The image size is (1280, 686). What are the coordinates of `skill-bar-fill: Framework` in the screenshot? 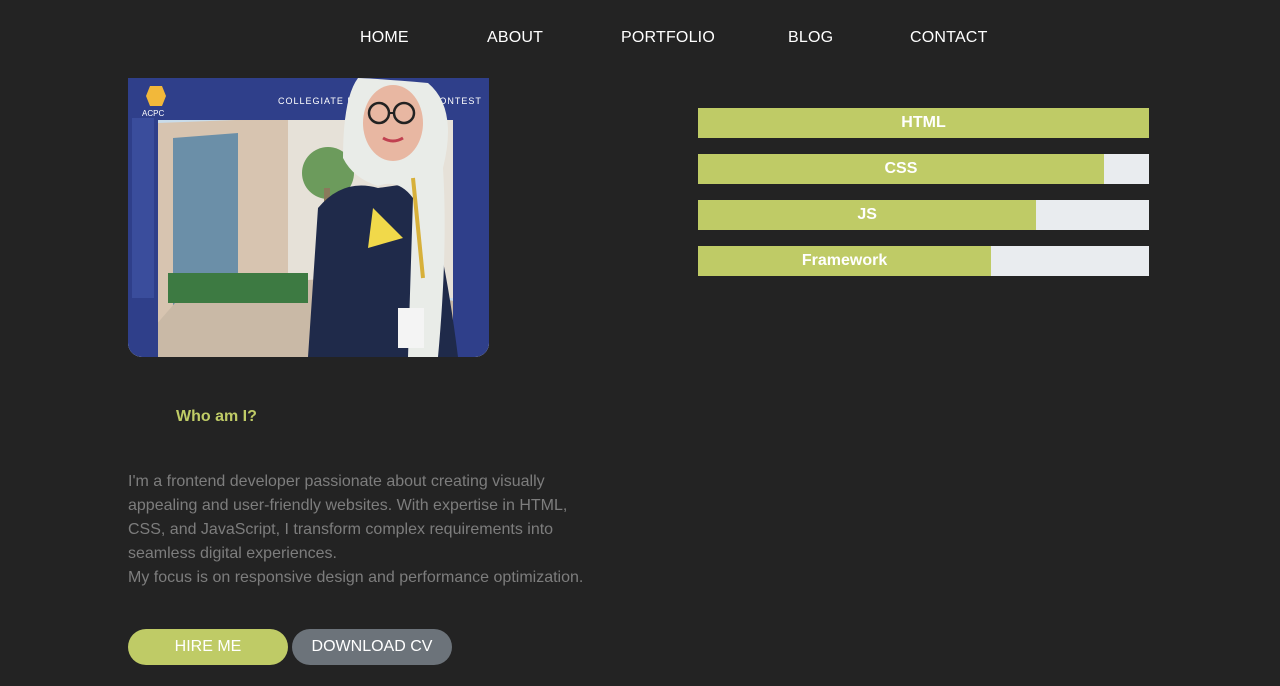 It's located at (845, 261).